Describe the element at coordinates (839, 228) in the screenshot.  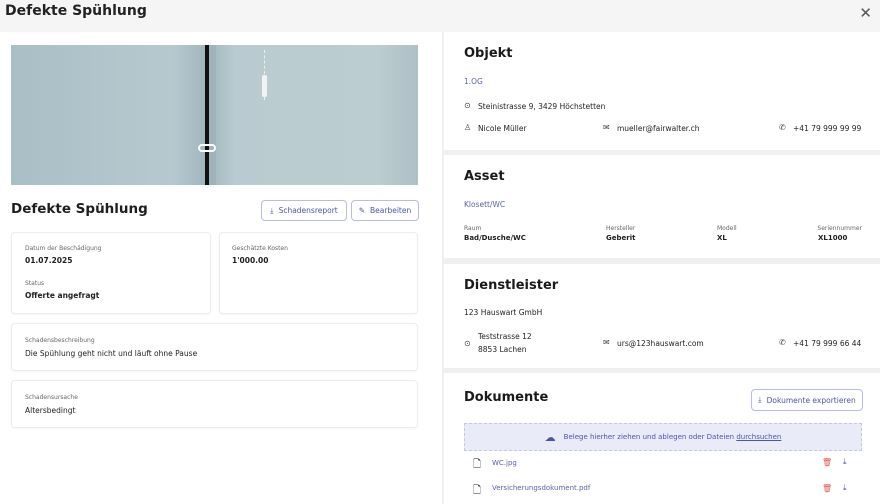
I see `asset-field-label: Seriennummer` at that location.